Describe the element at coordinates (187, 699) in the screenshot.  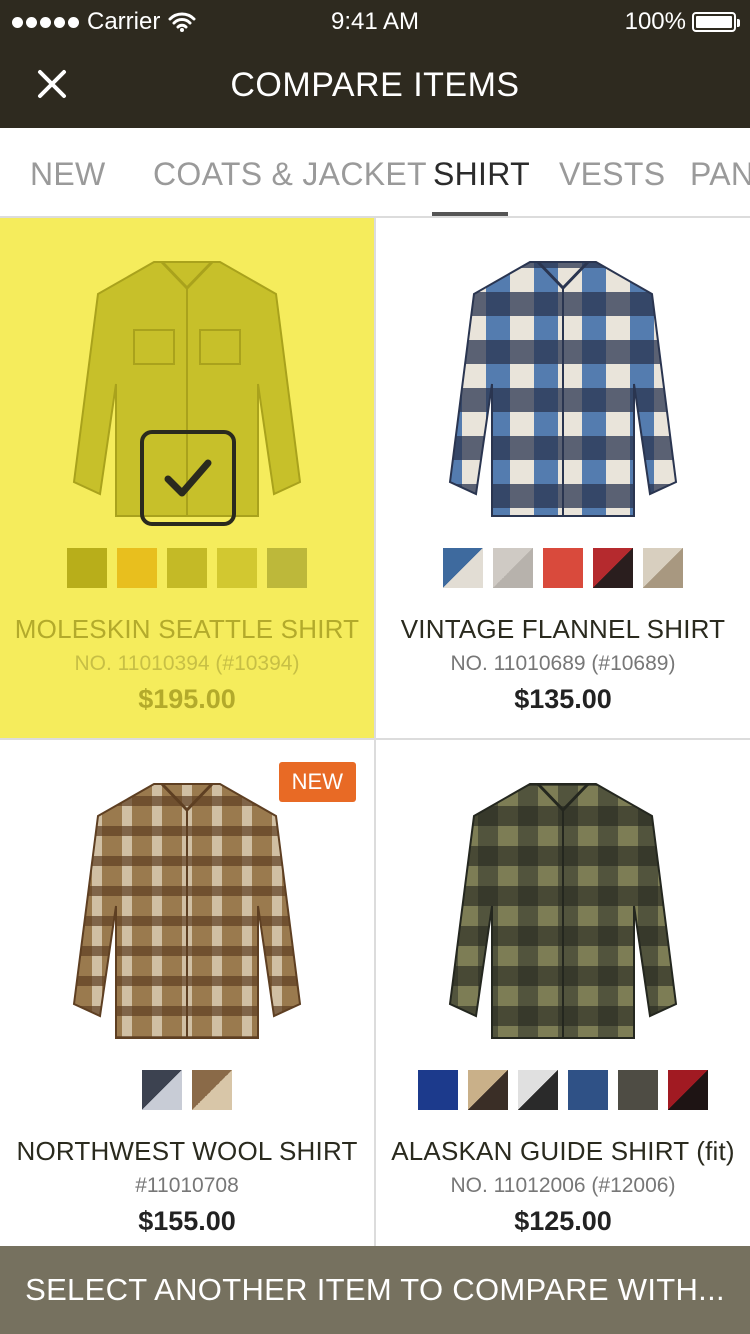
I see `product-price: $195.00` at that location.